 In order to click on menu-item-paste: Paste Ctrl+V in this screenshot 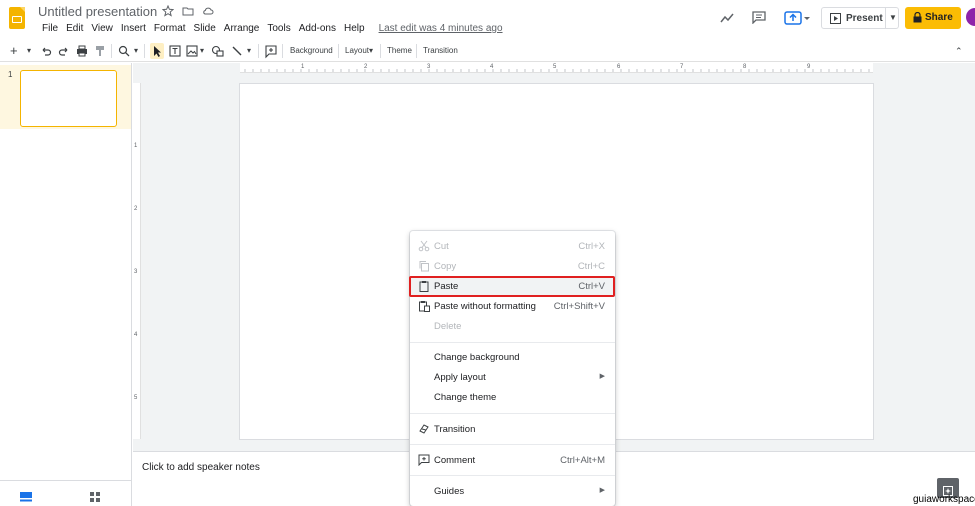, I will do `click(512, 286)`.